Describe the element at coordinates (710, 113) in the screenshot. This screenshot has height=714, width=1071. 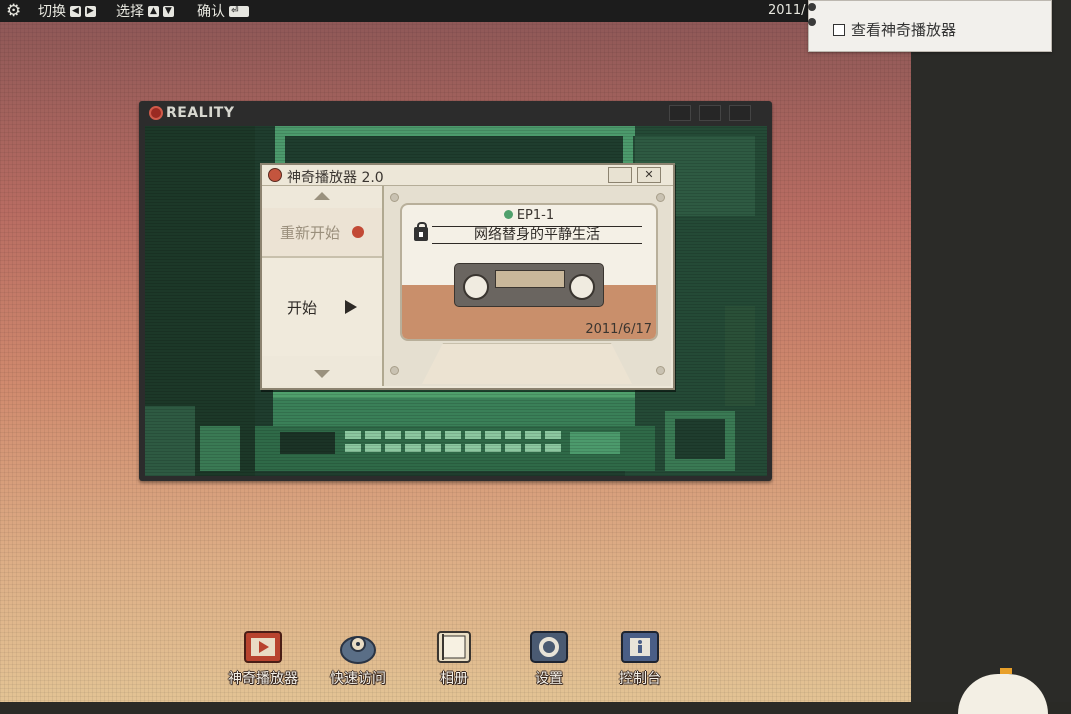
I see `maximize-button` at that location.